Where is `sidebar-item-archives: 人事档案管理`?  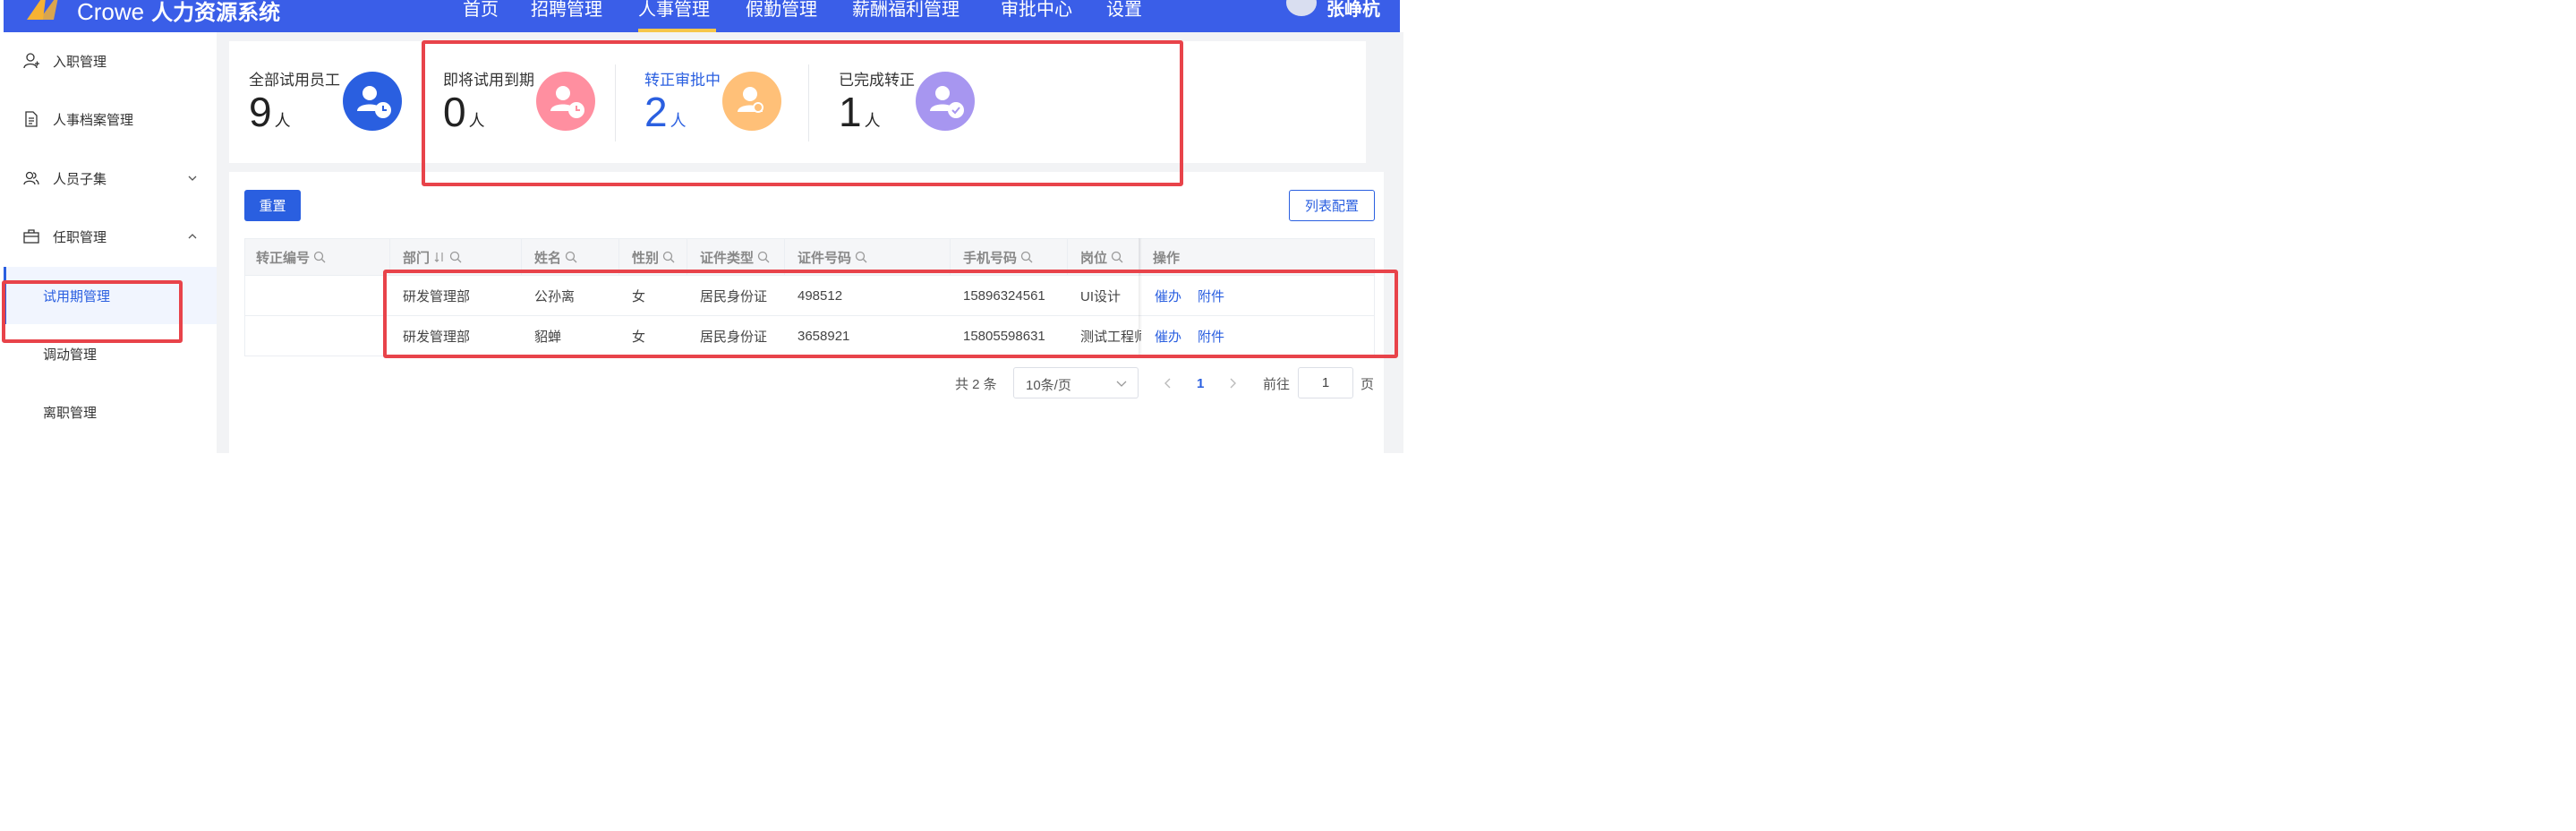 sidebar-item-archives: 人事档案管理 is located at coordinates (110, 119).